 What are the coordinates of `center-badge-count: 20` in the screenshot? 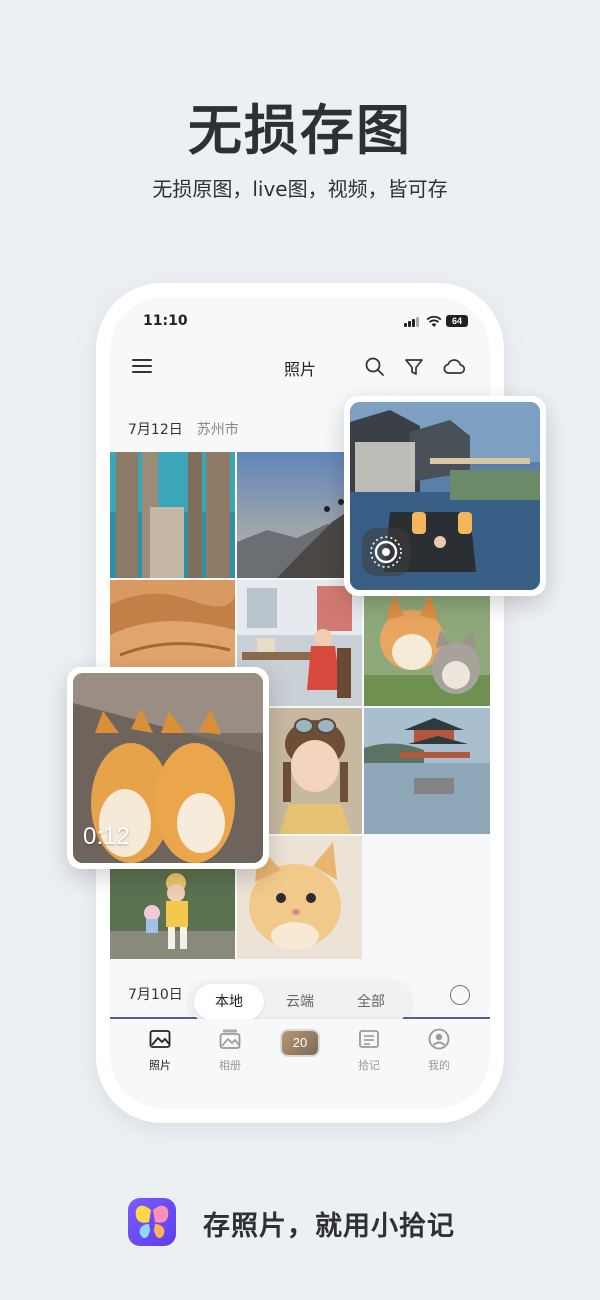 It's located at (300, 1042).